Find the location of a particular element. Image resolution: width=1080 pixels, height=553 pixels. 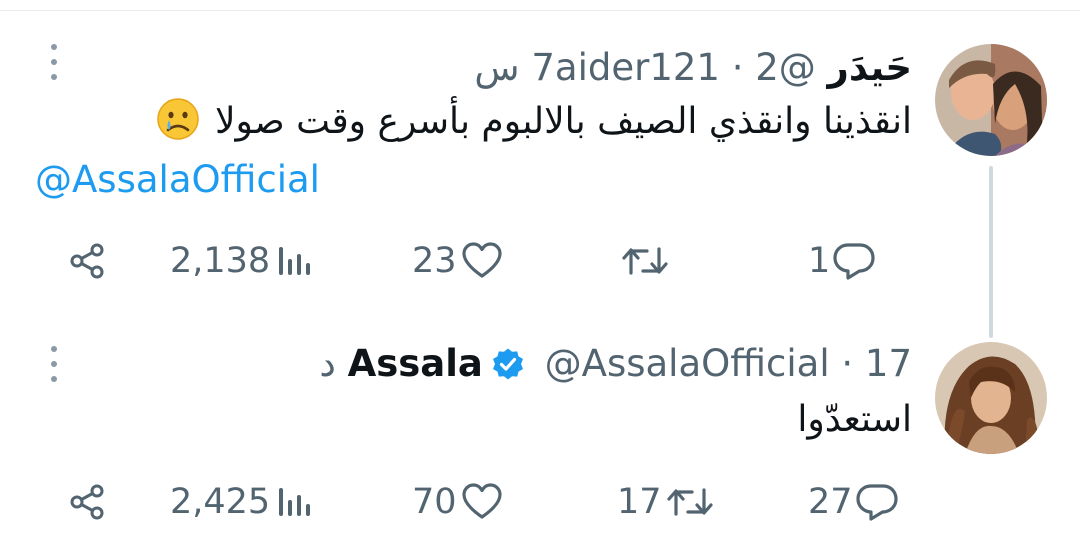

retweet-button: 17 is located at coordinates (665, 502).